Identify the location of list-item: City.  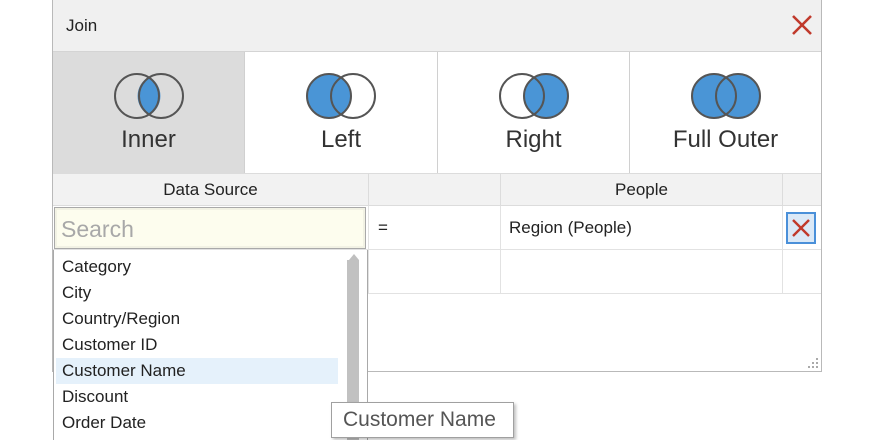
(197, 293).